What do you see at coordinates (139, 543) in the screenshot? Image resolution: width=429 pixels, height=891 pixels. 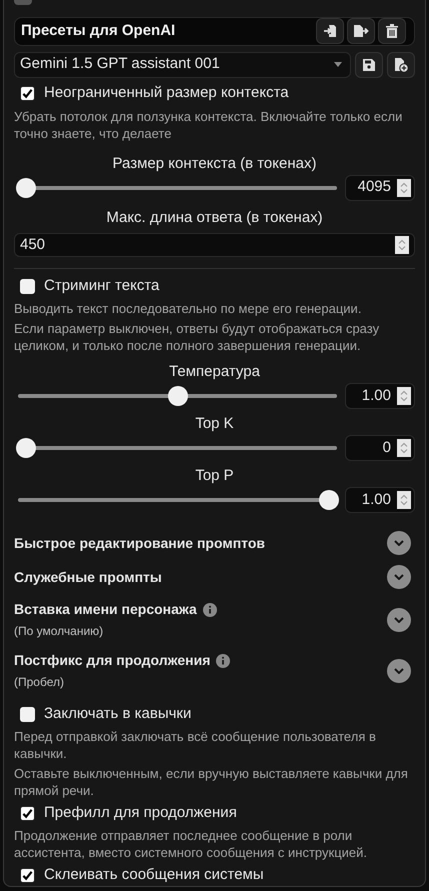 I see `section-title: Быстрое редактирование промптов` at bounding box center [139, 543].